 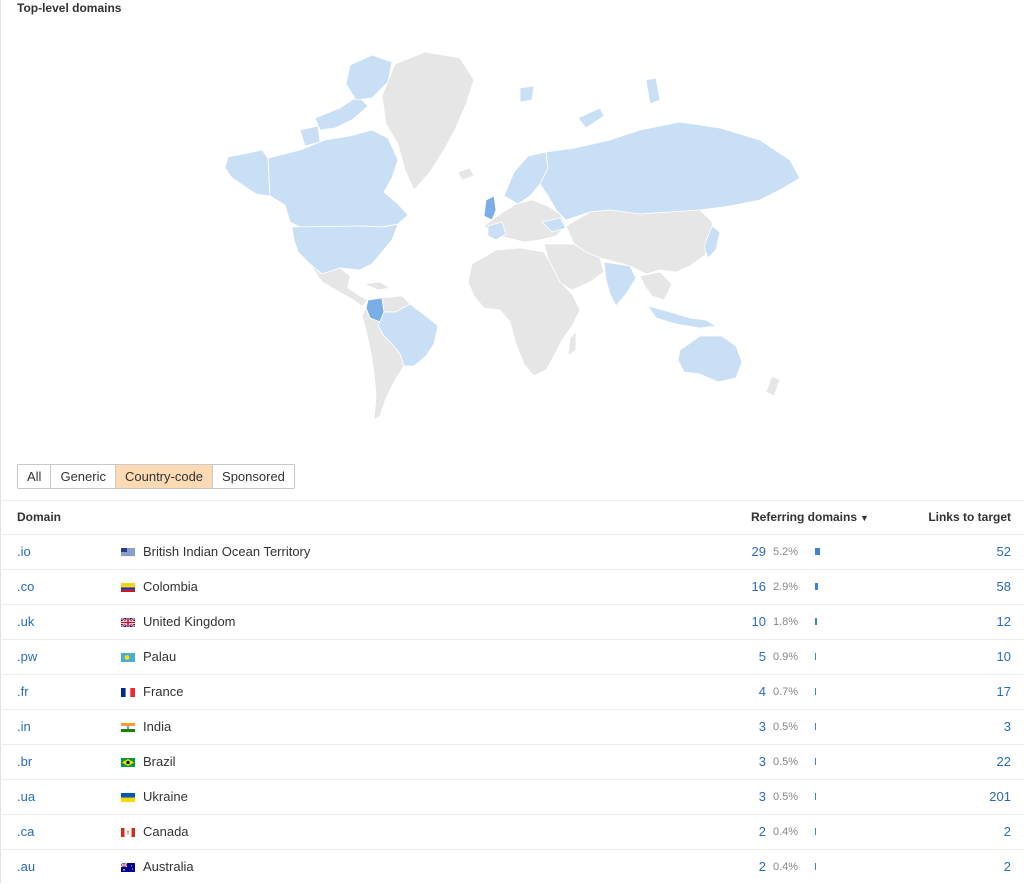 What do you see at coordinates (786, 622) in the screenshot?
I see `referring-domains-percent: 1.8%` at bounding box center [786, 622].